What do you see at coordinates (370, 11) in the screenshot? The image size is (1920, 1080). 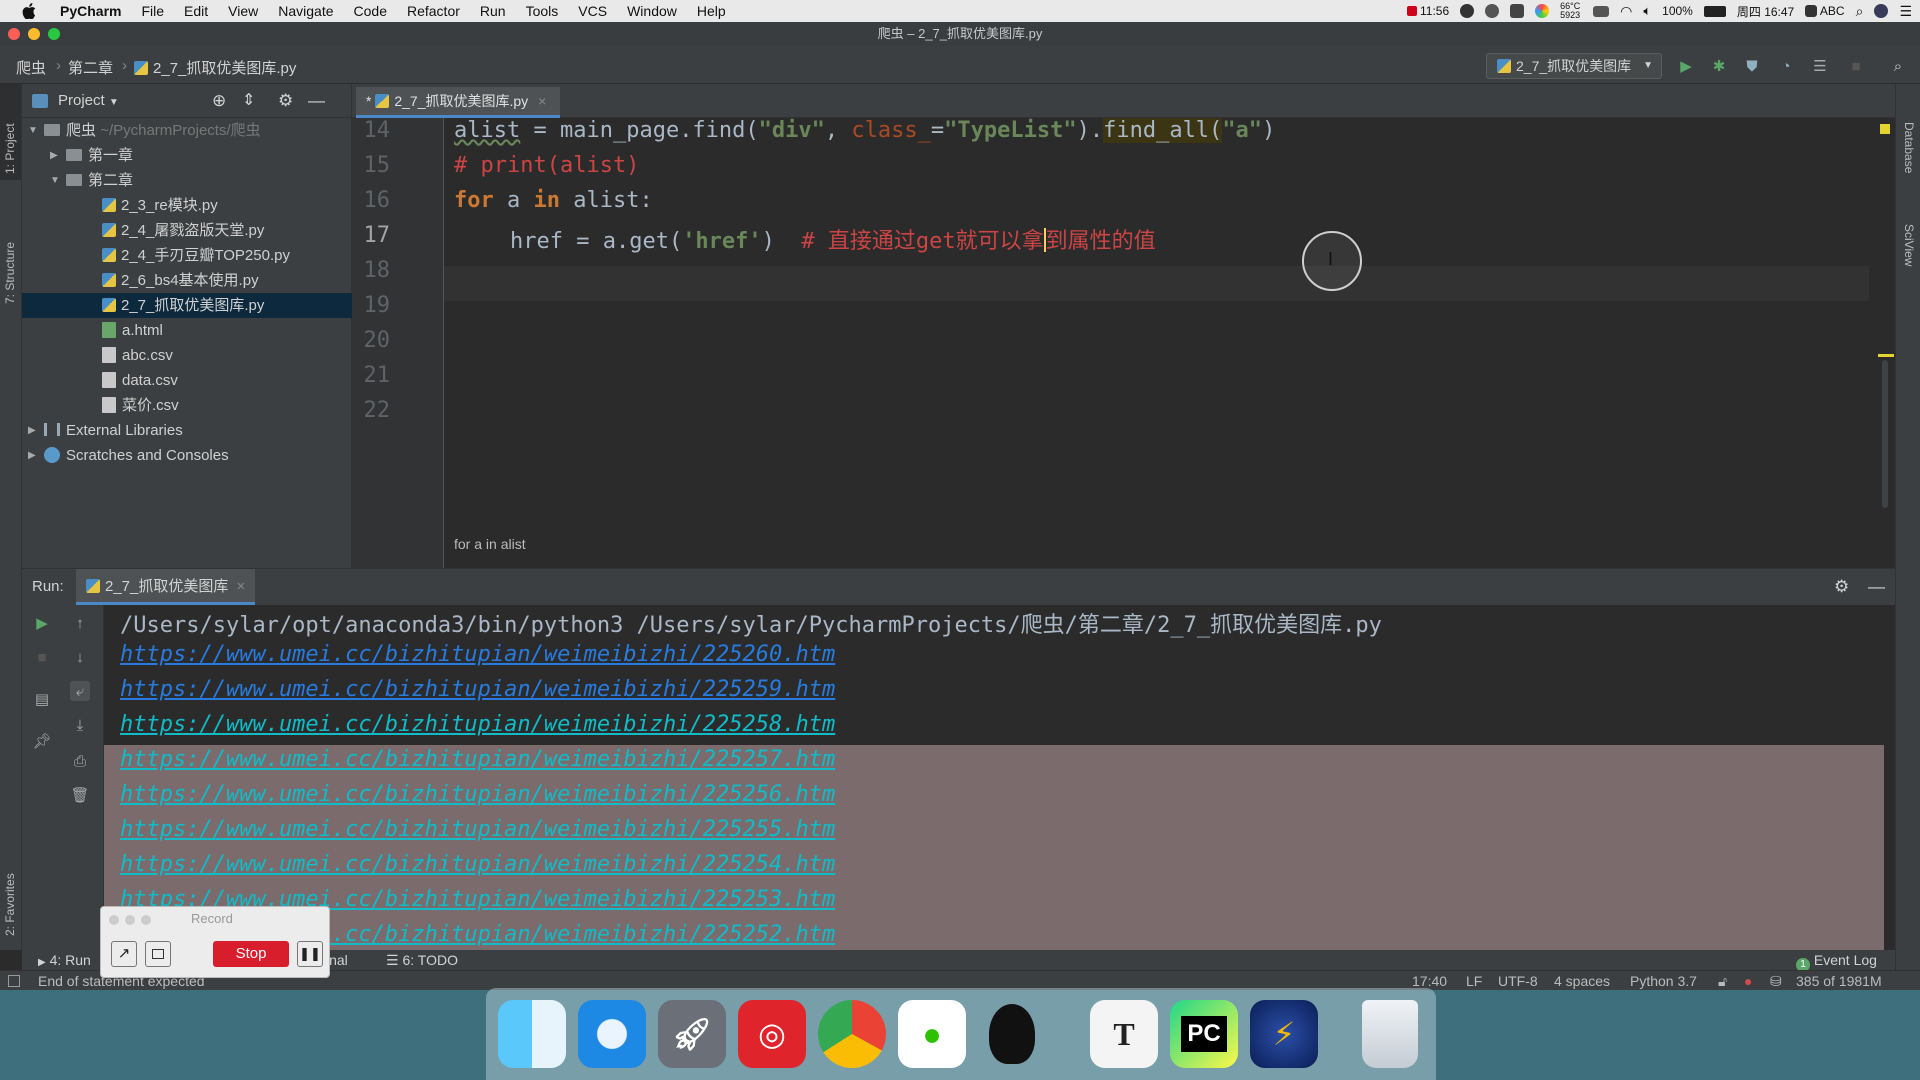 I see `menu-code: Code` at bounding box center [370, 11].